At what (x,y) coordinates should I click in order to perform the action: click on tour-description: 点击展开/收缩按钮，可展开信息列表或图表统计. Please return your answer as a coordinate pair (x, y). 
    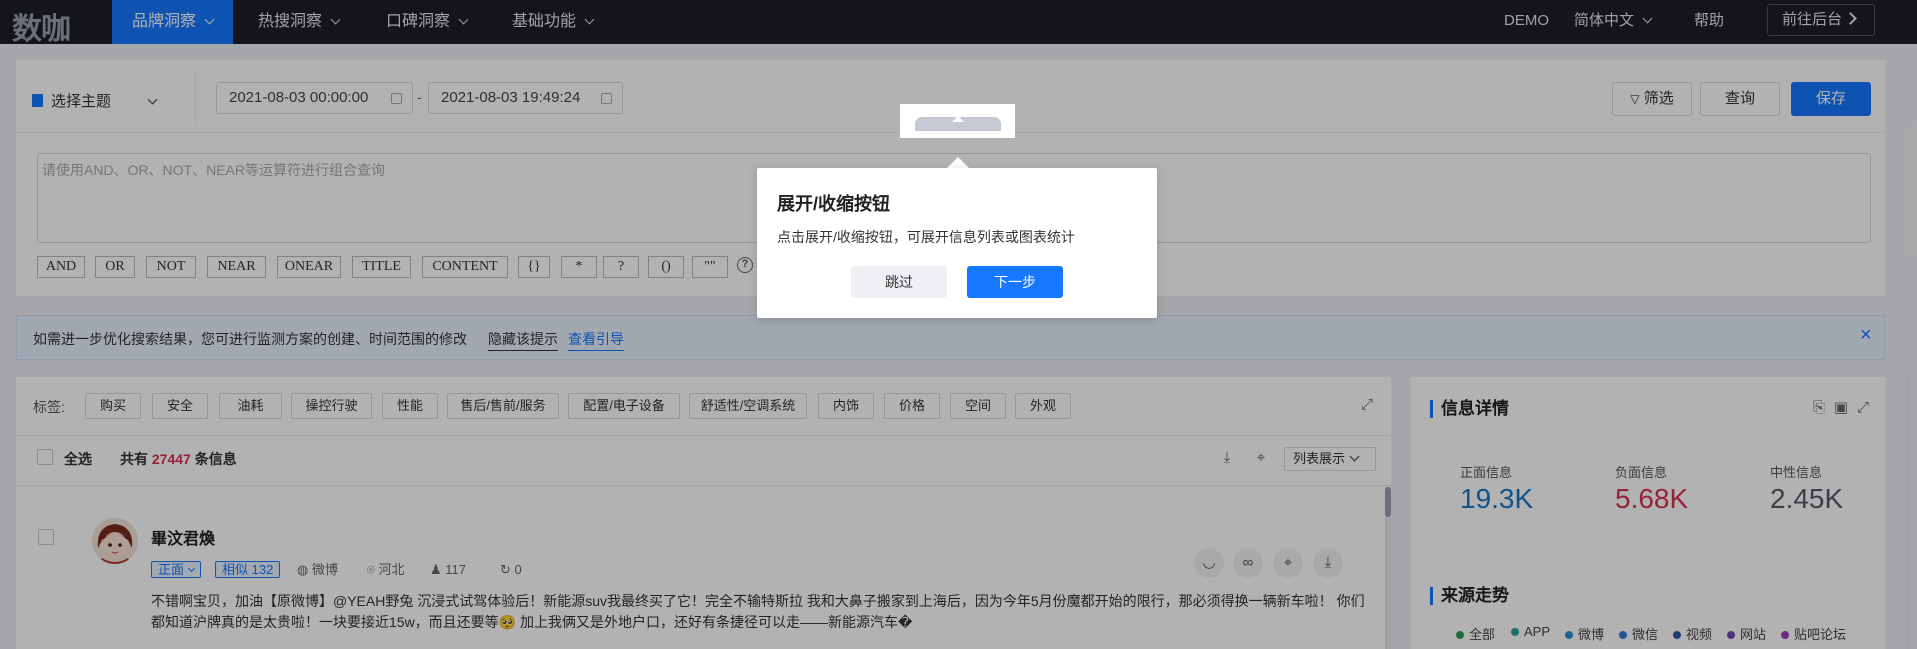
    Looking at the image, I should click on (926, 237).